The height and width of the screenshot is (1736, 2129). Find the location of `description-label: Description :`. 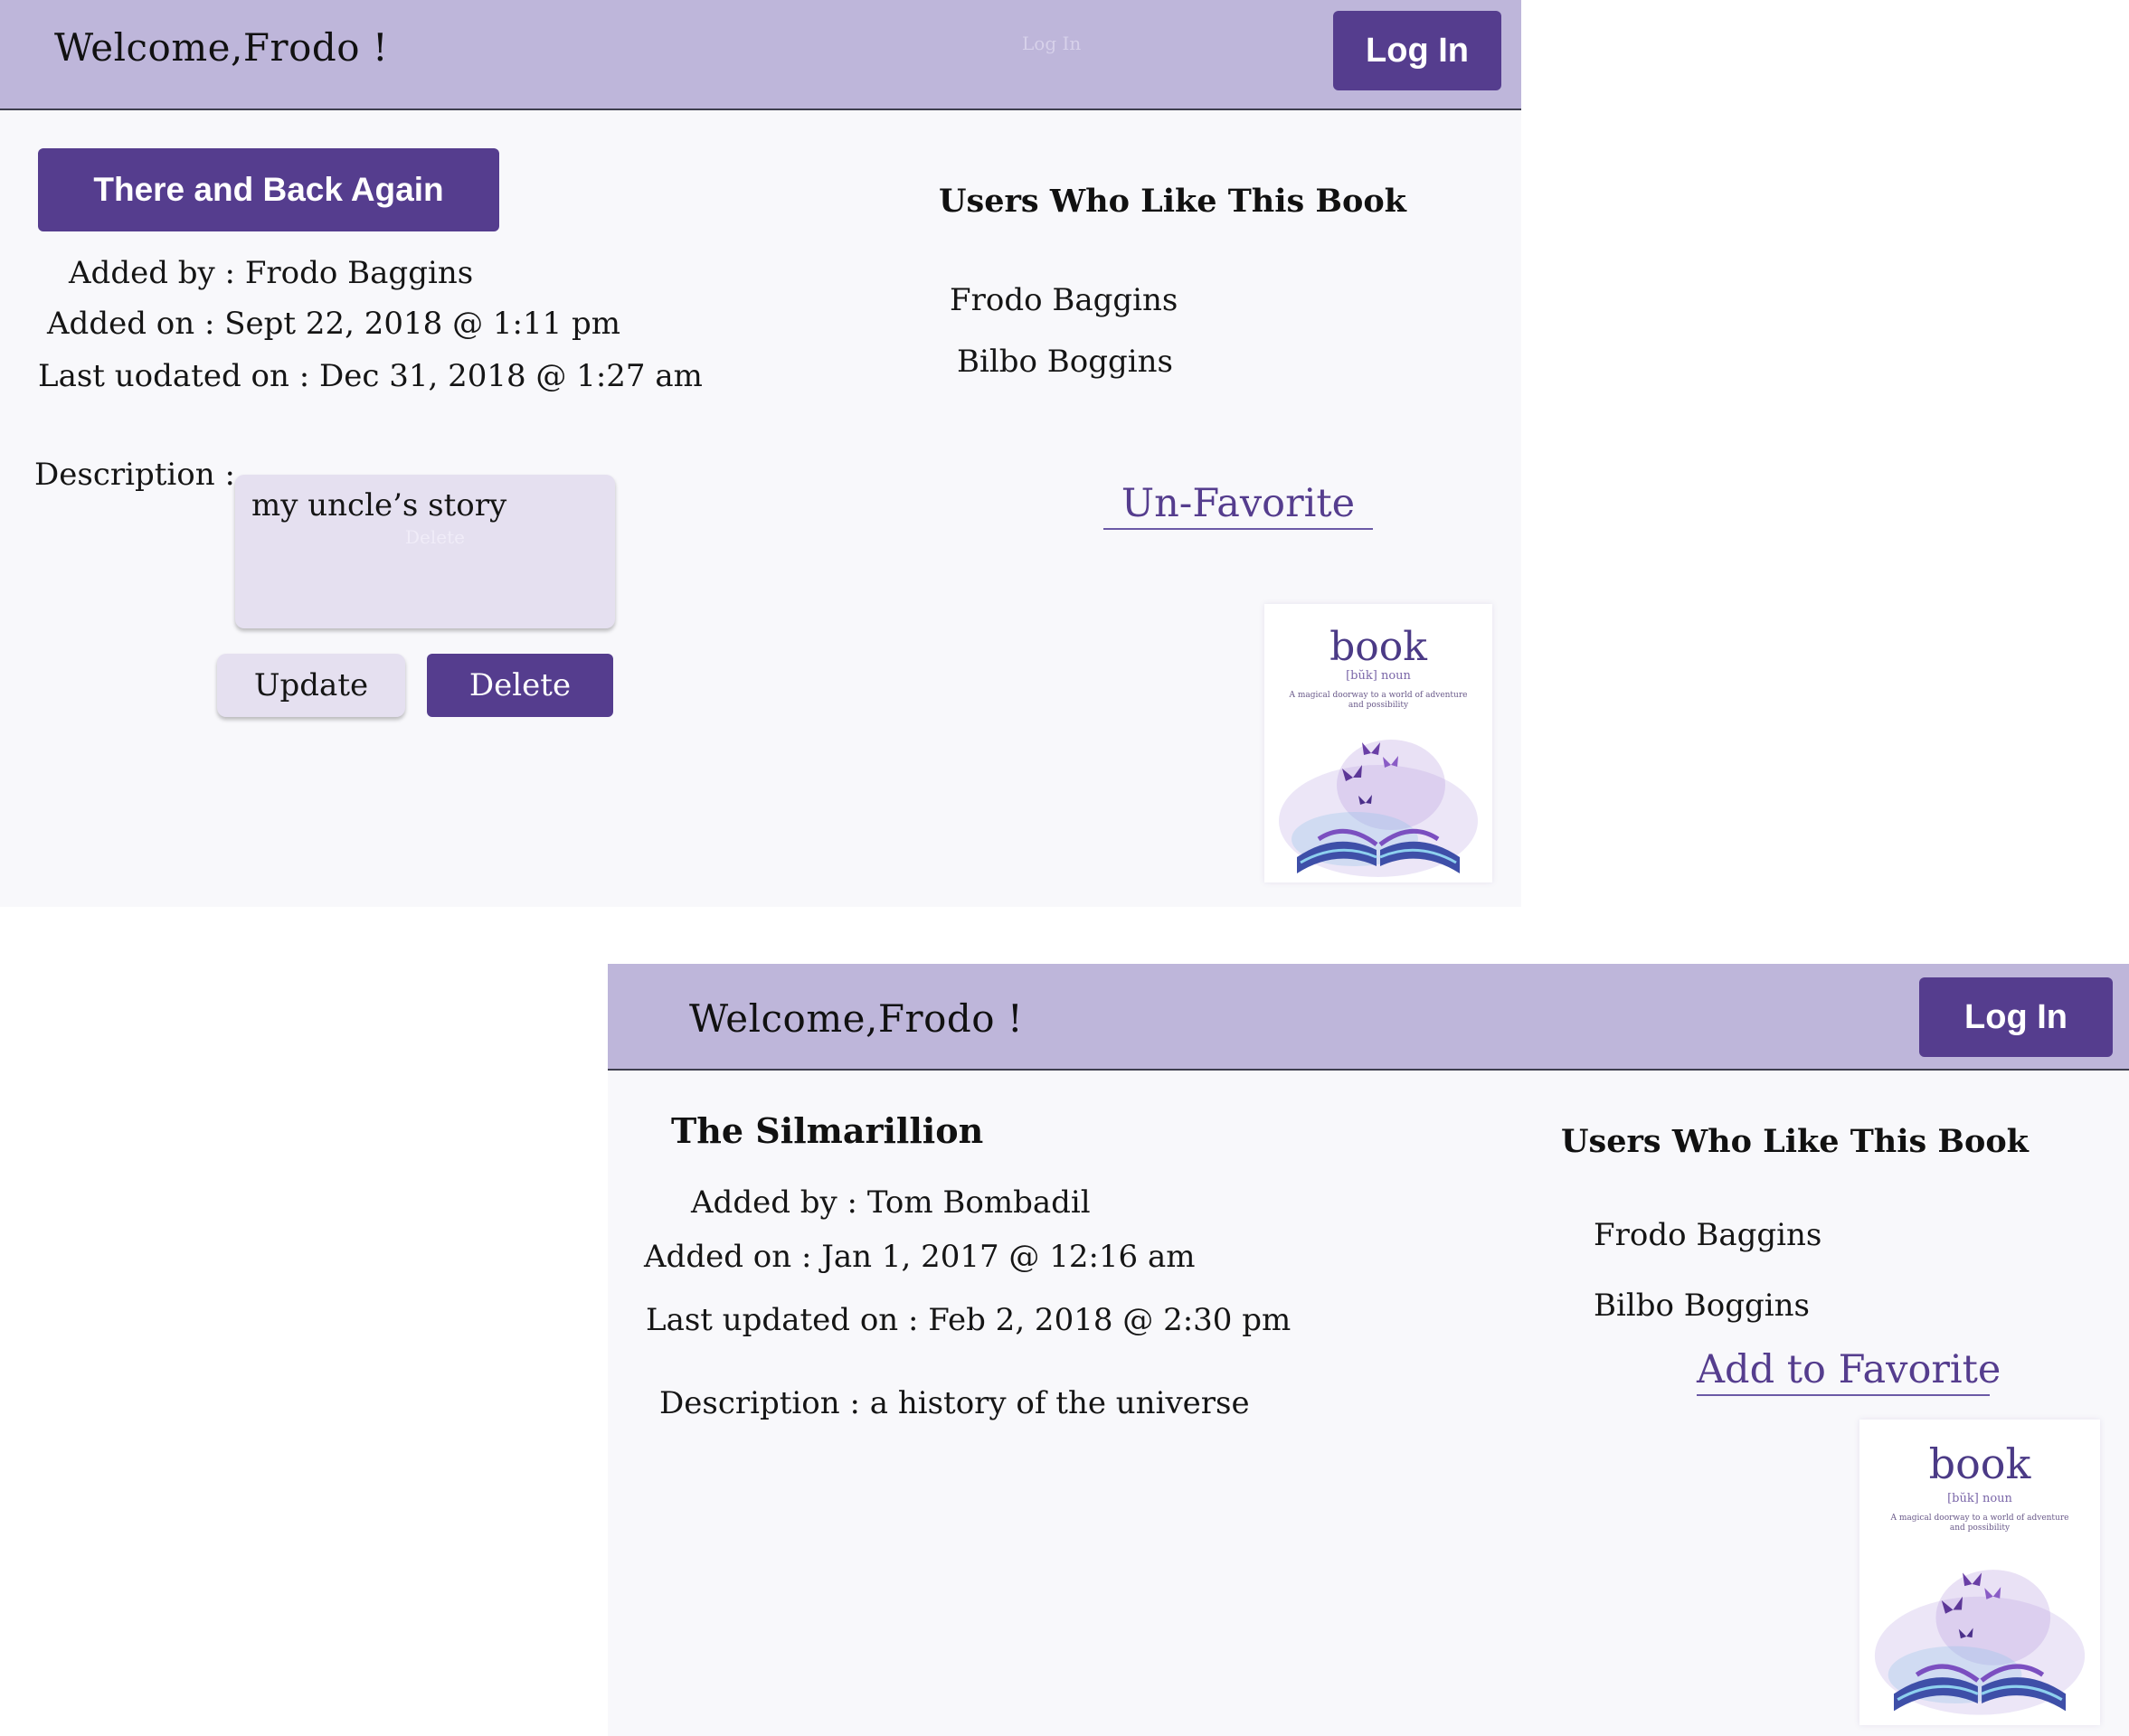

description-label: Description : is located at coordinates (135, 475).